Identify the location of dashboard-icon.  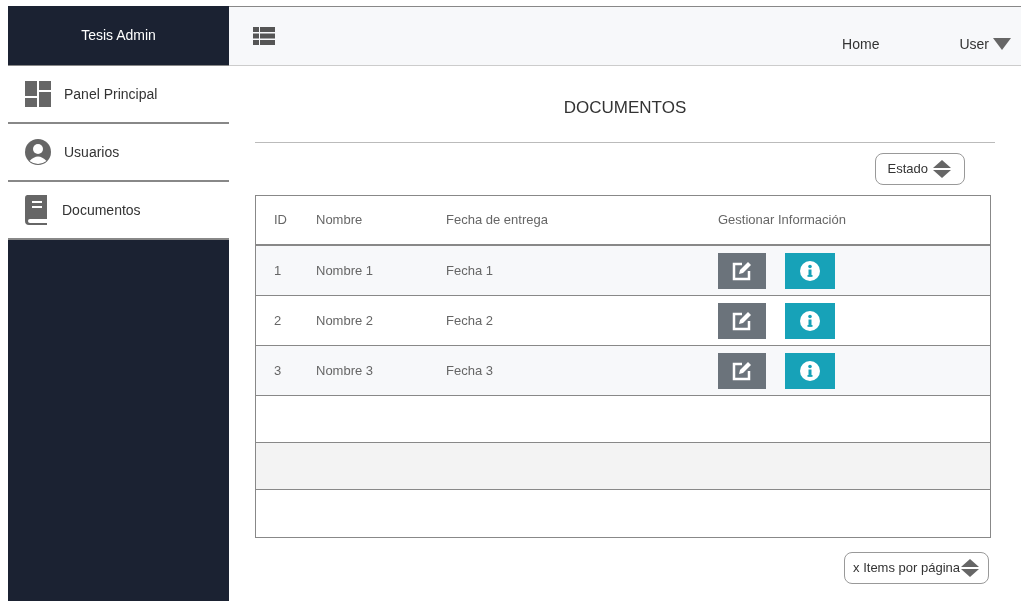
(38, 94).